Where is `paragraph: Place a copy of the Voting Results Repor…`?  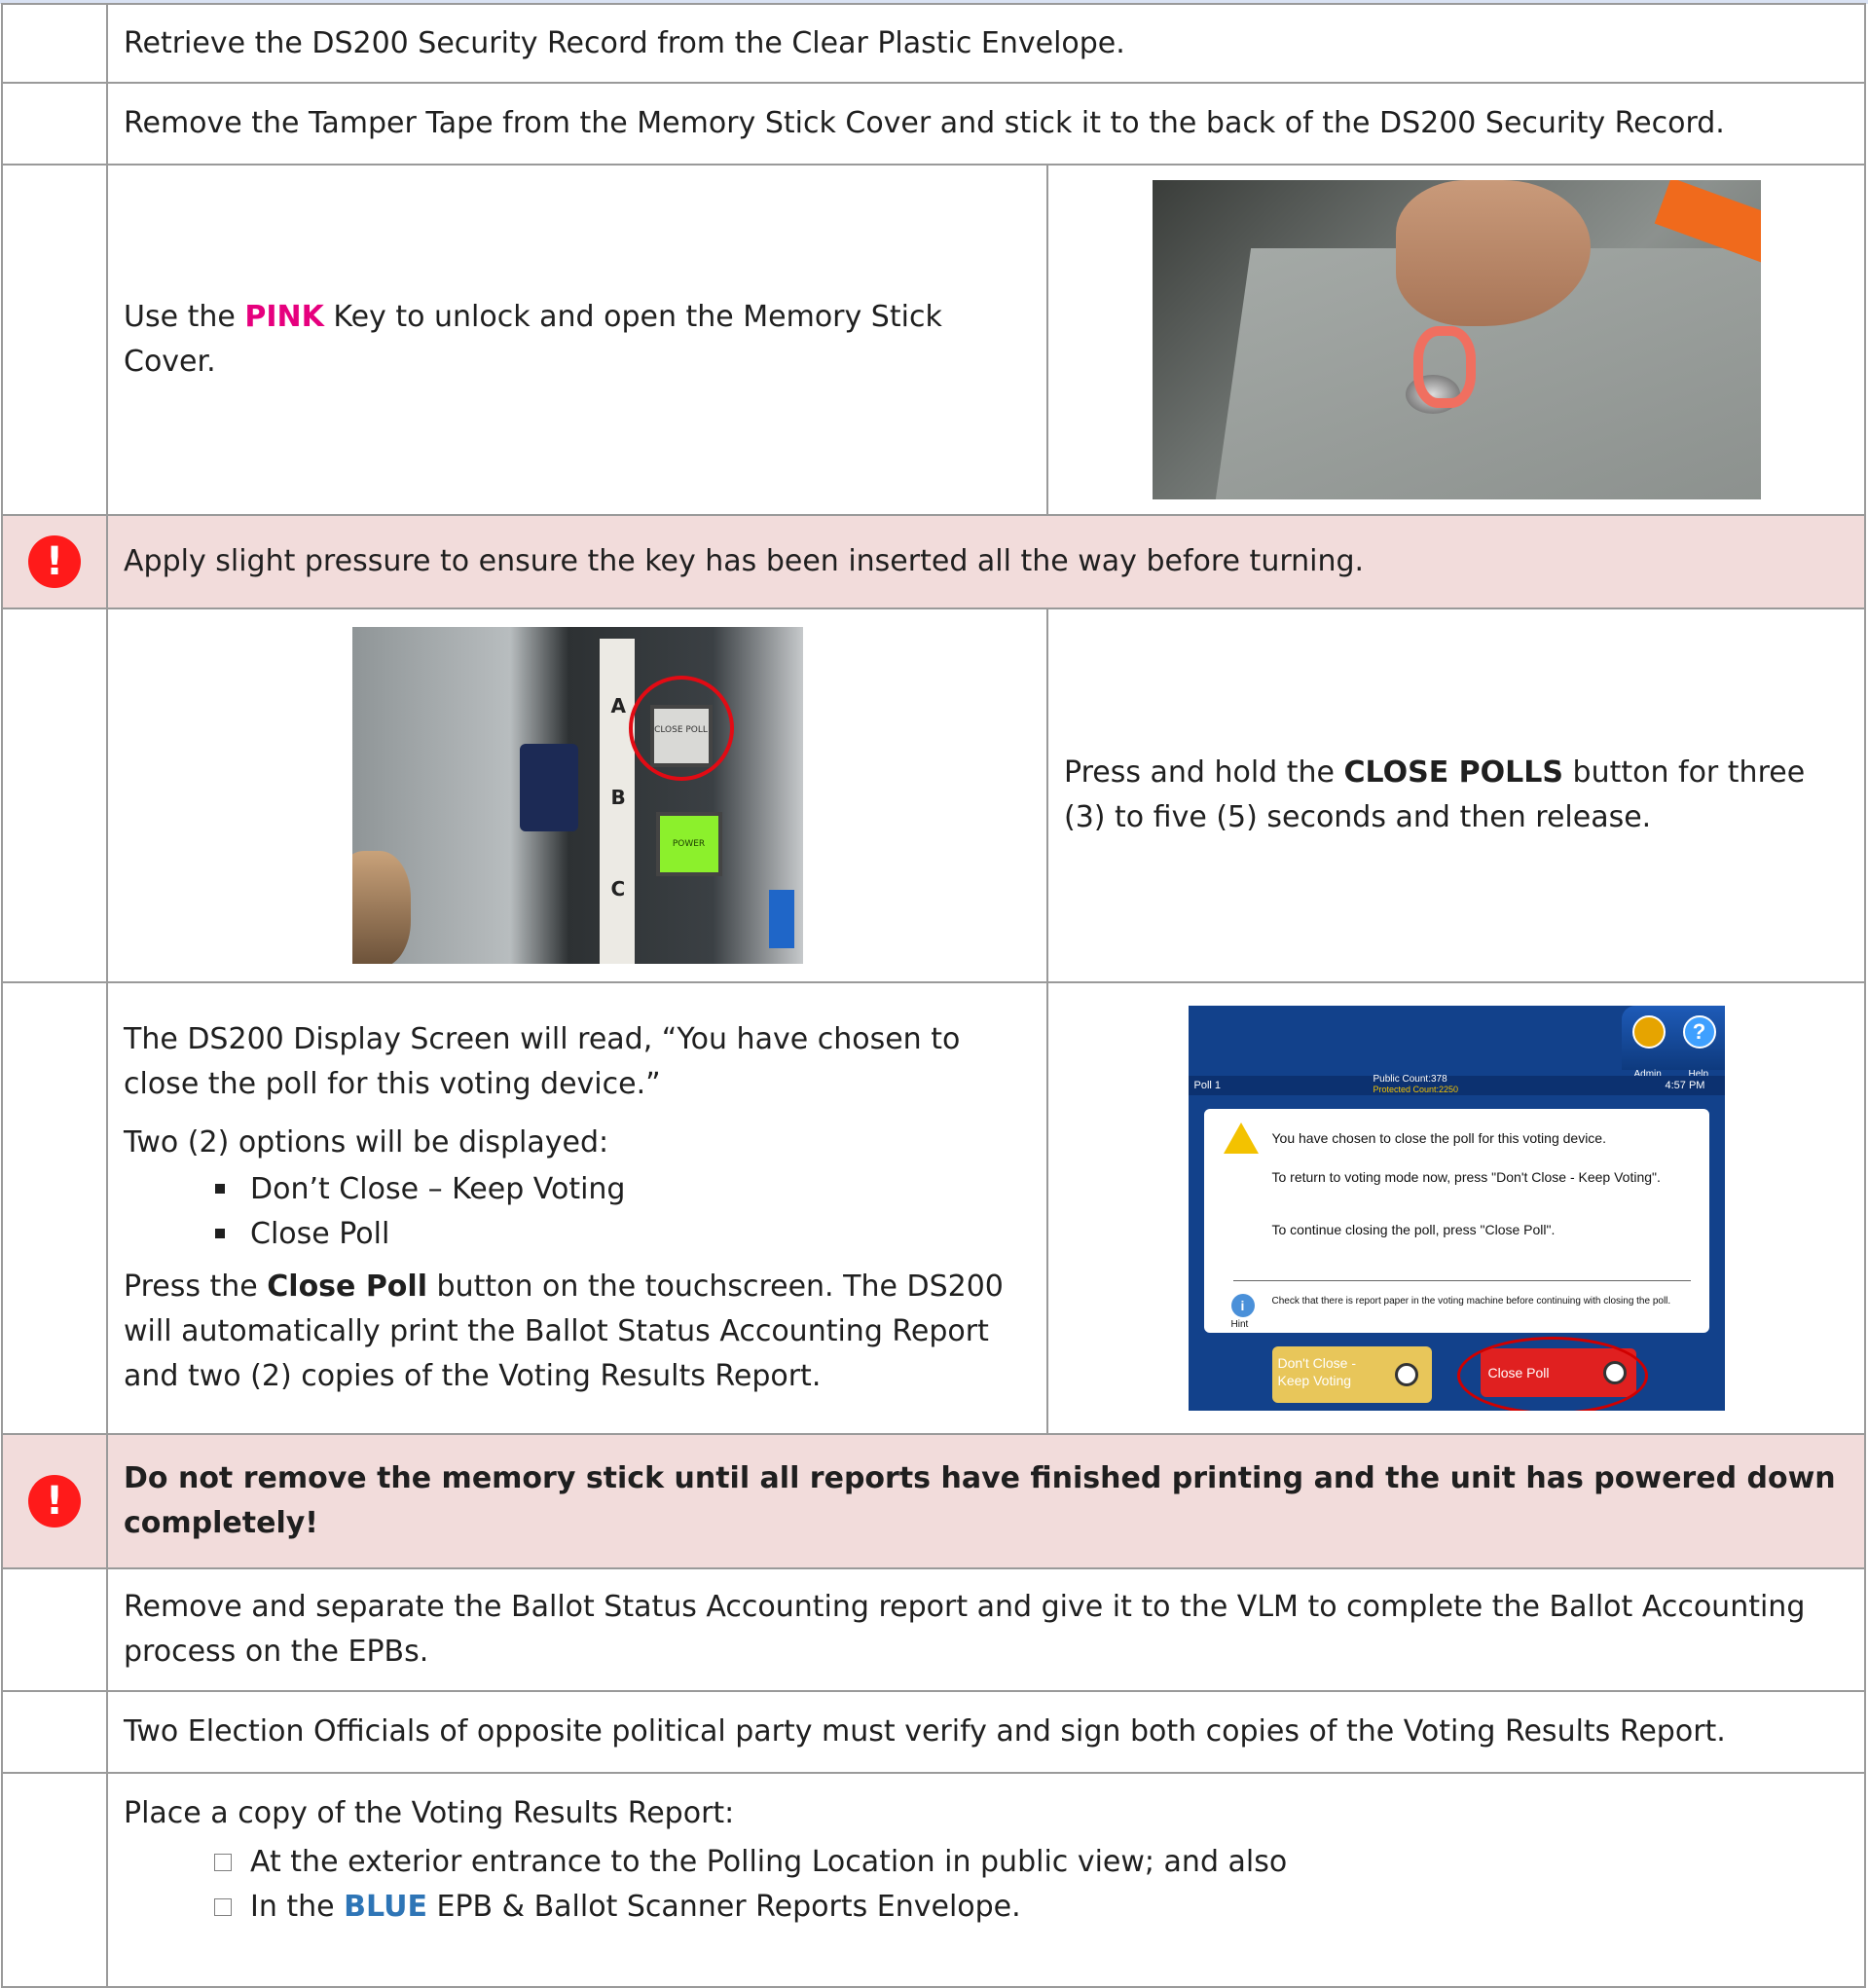
paragraph: Place a copy of the Voting Results Repor… is located at coordinates (430, 1813).